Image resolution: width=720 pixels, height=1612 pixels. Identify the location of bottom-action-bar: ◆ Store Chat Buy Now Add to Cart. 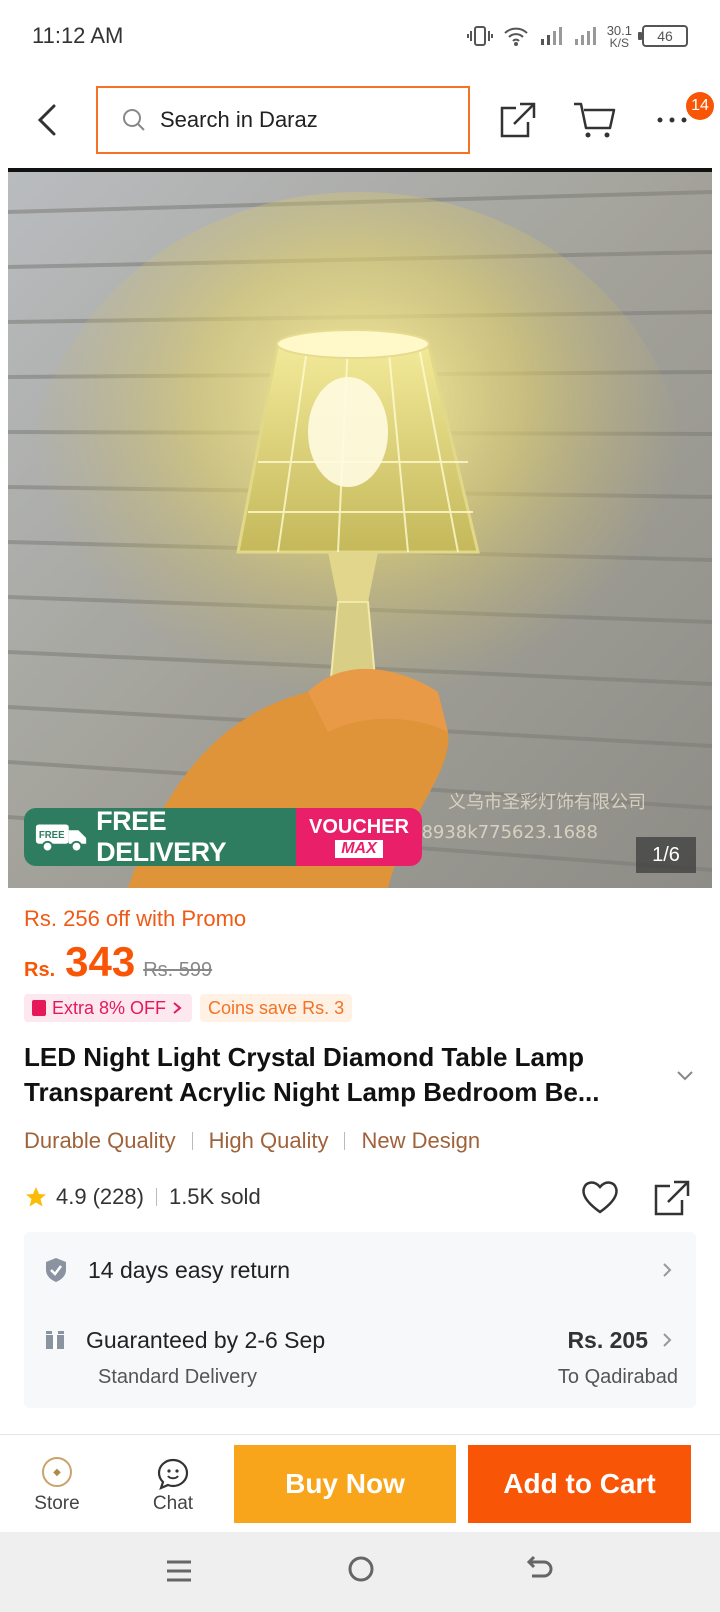
(360, 1483).